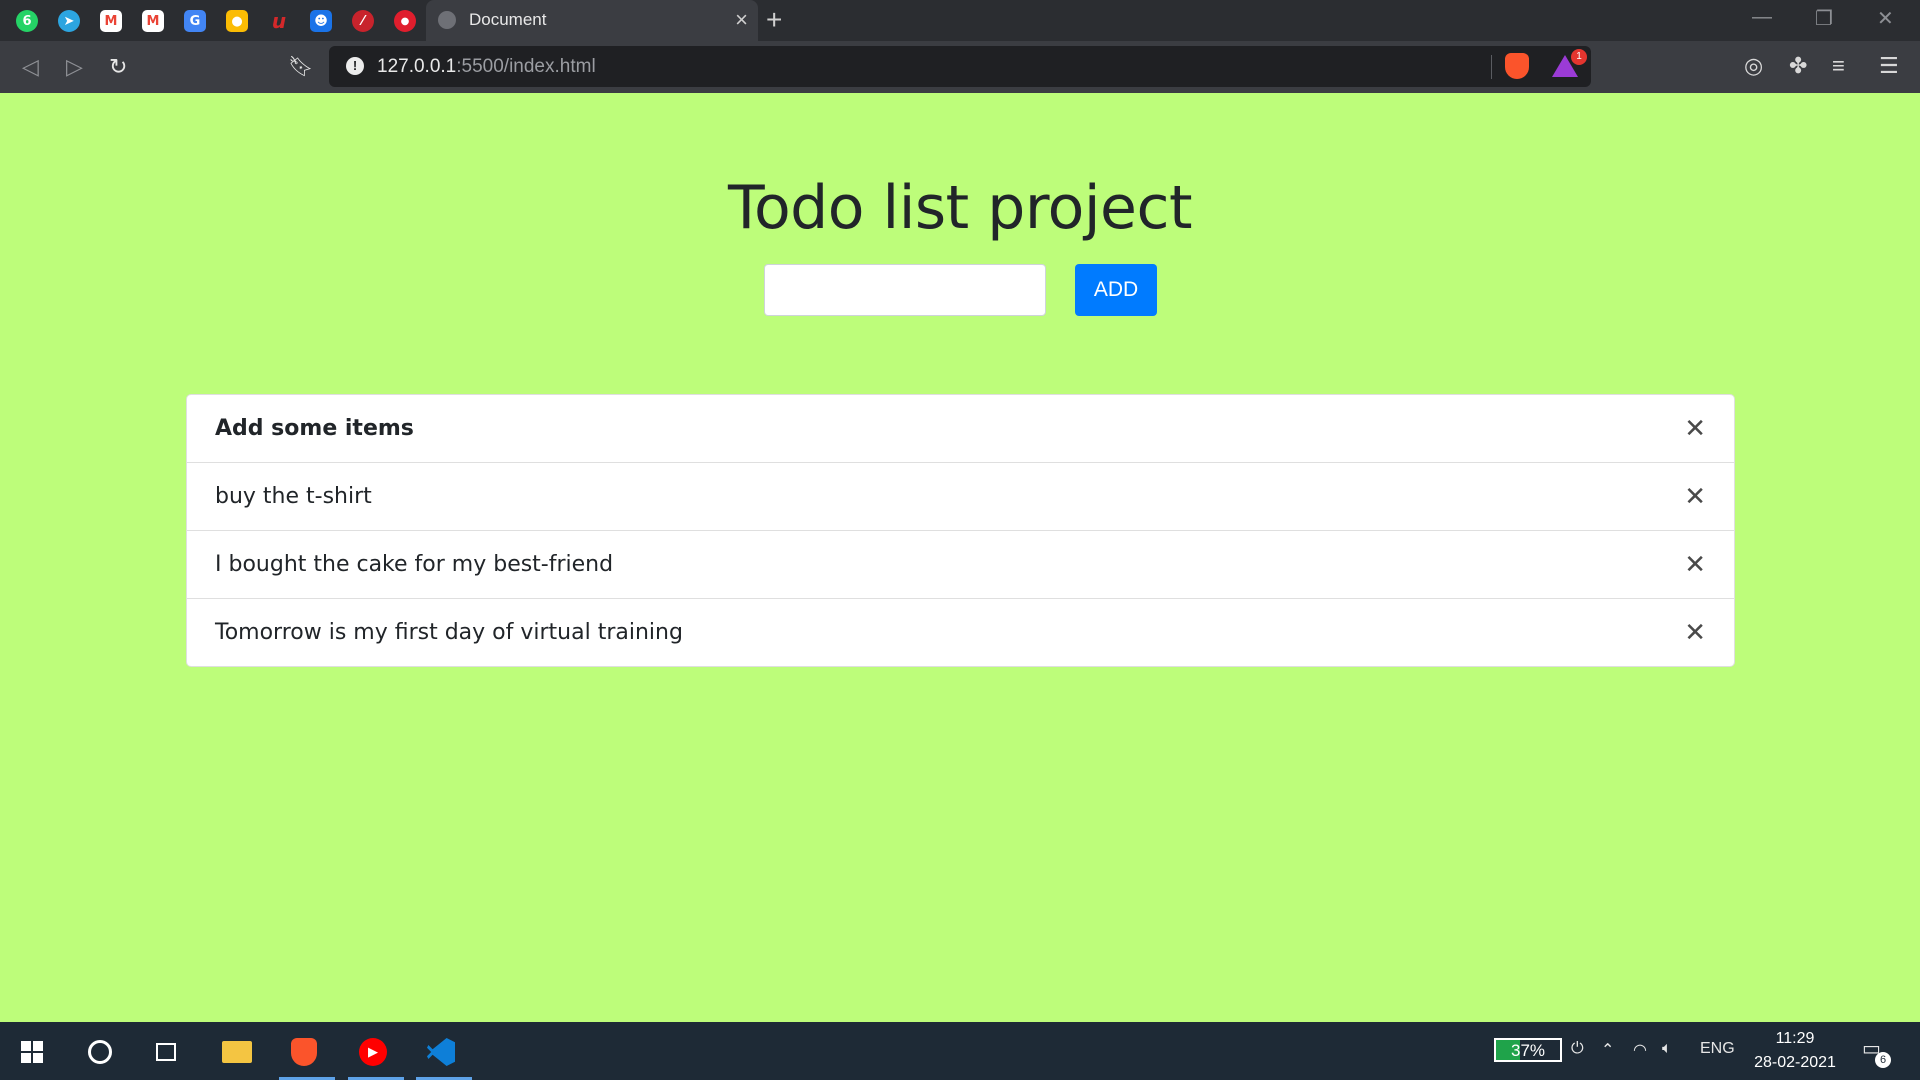  Describe the element at coordinates (293, 496) in the screenshot. I see `list-item-text: buy the t-shirt` at that location.